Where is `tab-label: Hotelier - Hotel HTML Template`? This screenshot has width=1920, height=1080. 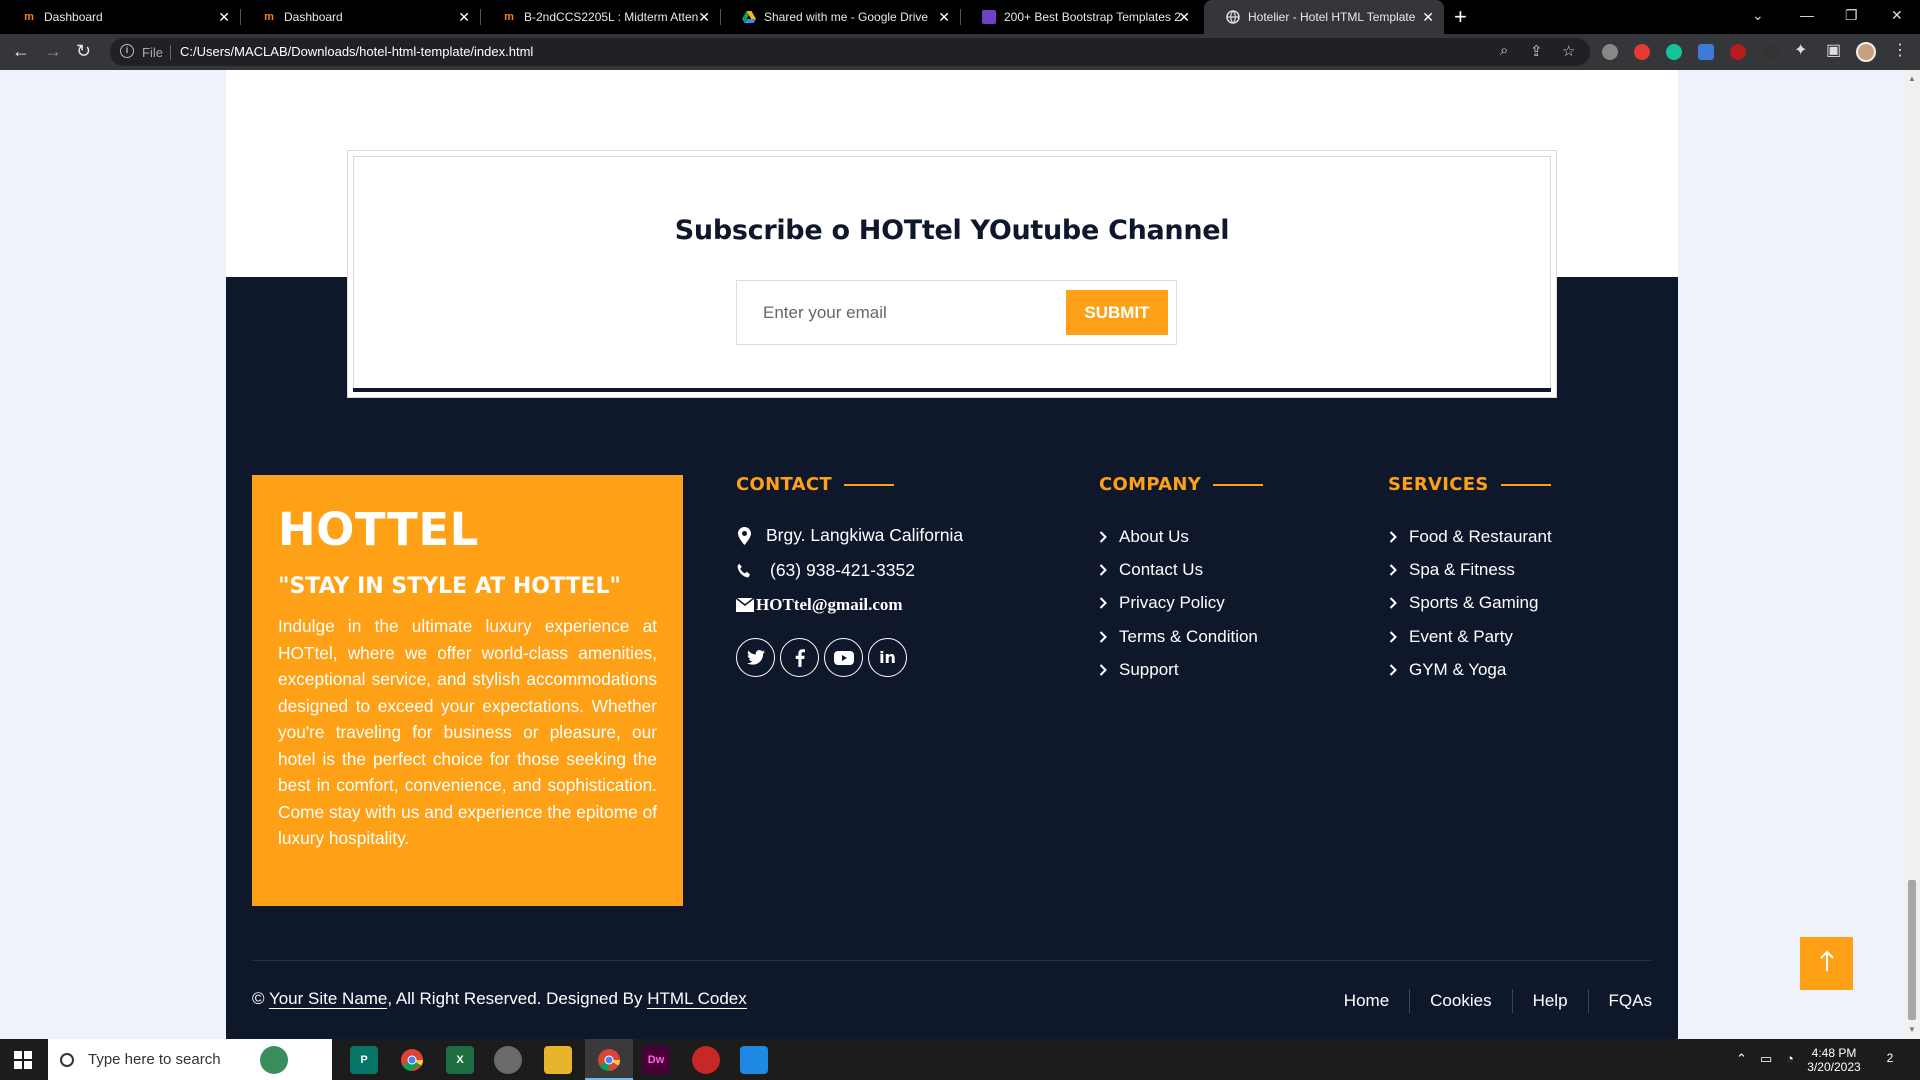
tab-label: Hotelier - Hotel HTML Template is located at coordinates (1332, 17).